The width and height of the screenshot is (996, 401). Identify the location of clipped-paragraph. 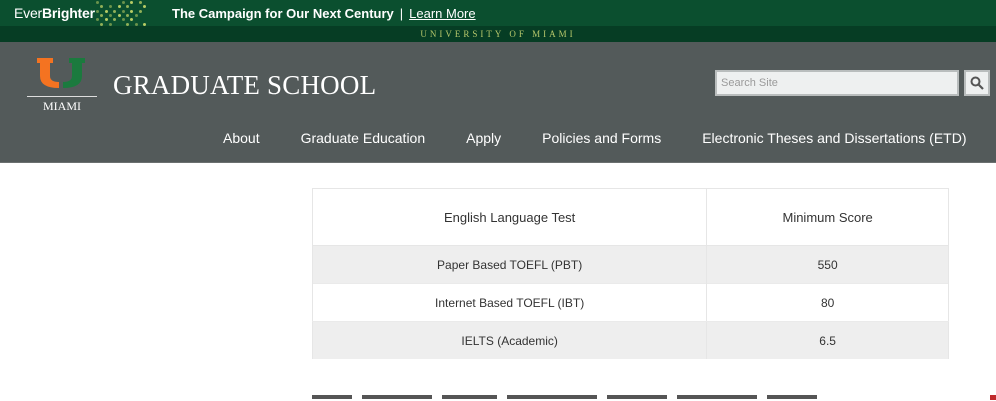
(612, 398).